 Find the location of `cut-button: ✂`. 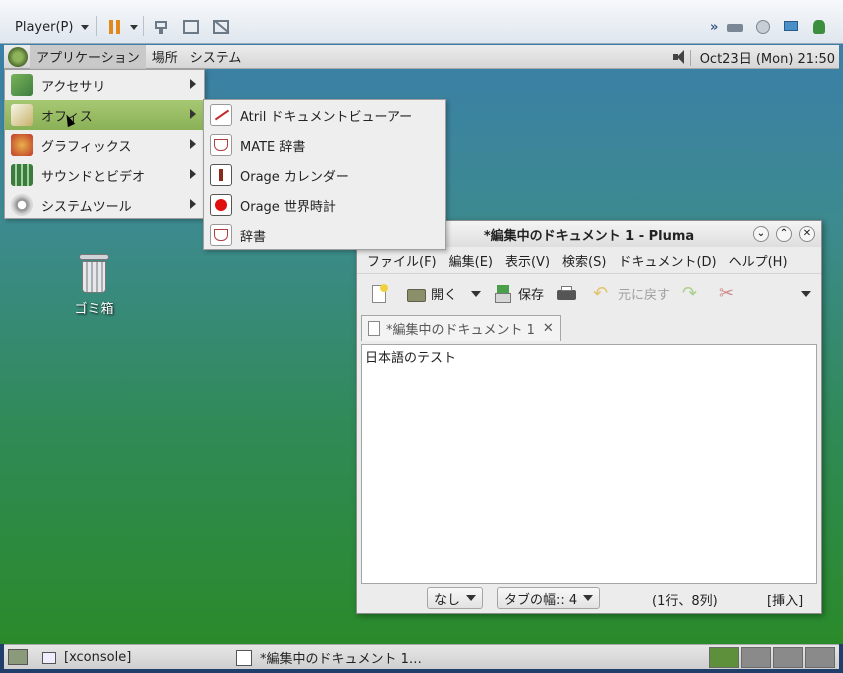

cut-button: ✂ is located at coordinates (731, 293).